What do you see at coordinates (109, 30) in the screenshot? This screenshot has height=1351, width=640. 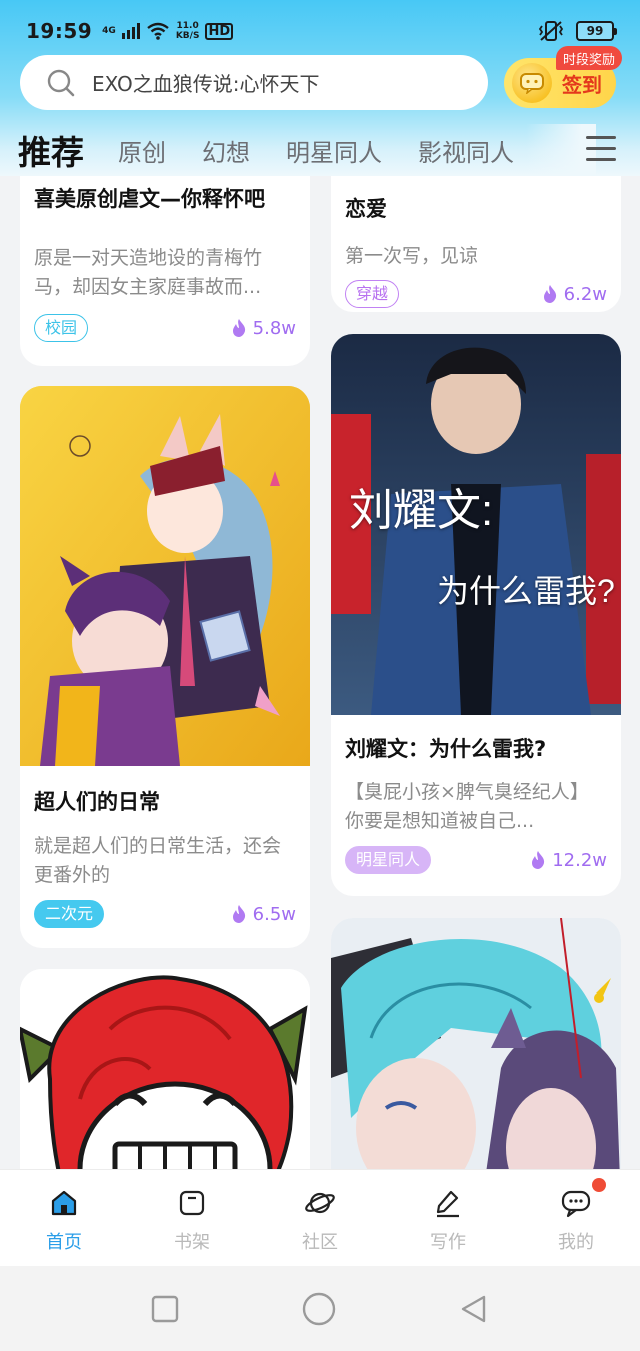 I see `network-type: 4G` at bounding box center [109, 30].